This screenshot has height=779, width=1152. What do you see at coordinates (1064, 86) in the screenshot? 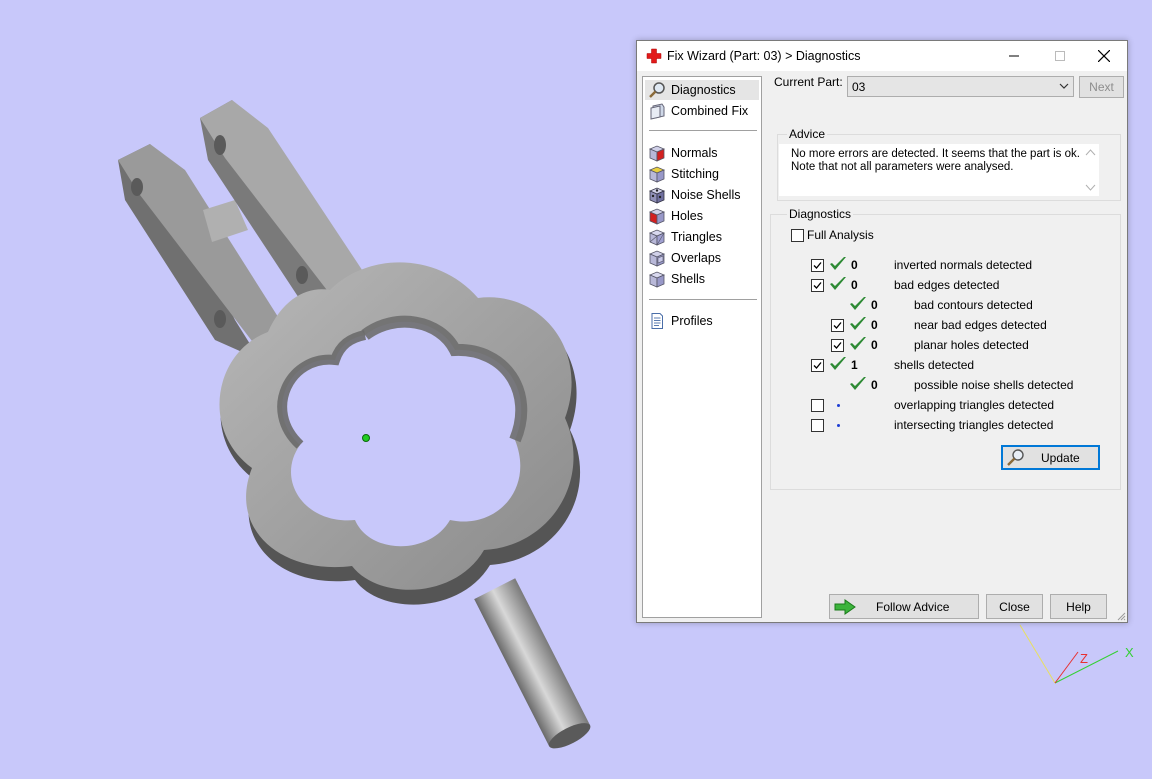
I see `chevron-down-icon` at bounding box center [1064, 86].